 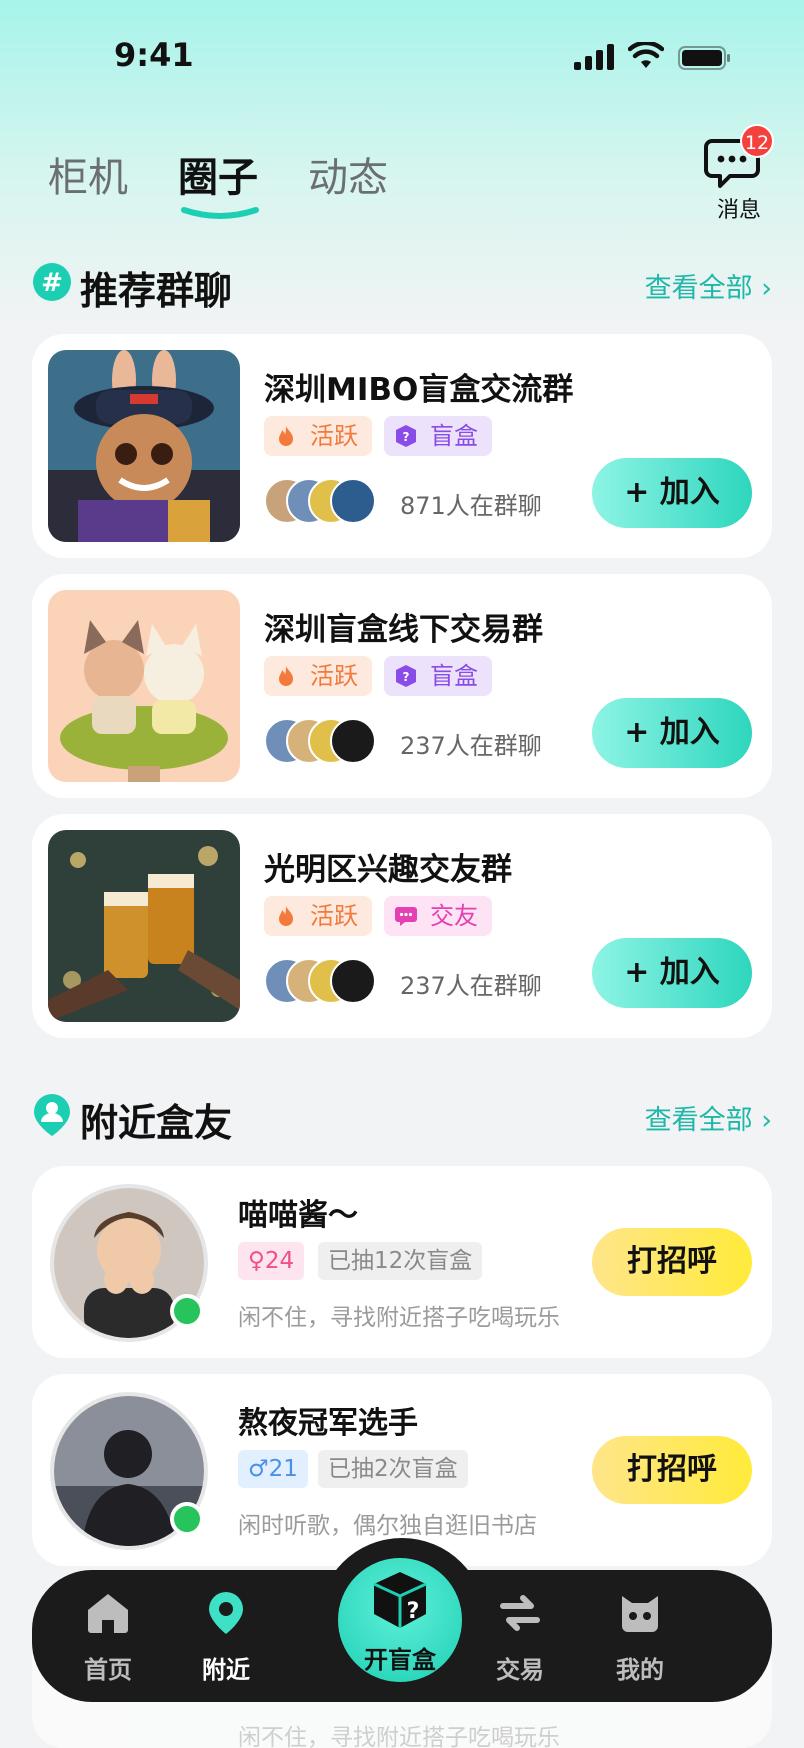 I want to click on friends-tag: 交友, so click(x=438, y=916).